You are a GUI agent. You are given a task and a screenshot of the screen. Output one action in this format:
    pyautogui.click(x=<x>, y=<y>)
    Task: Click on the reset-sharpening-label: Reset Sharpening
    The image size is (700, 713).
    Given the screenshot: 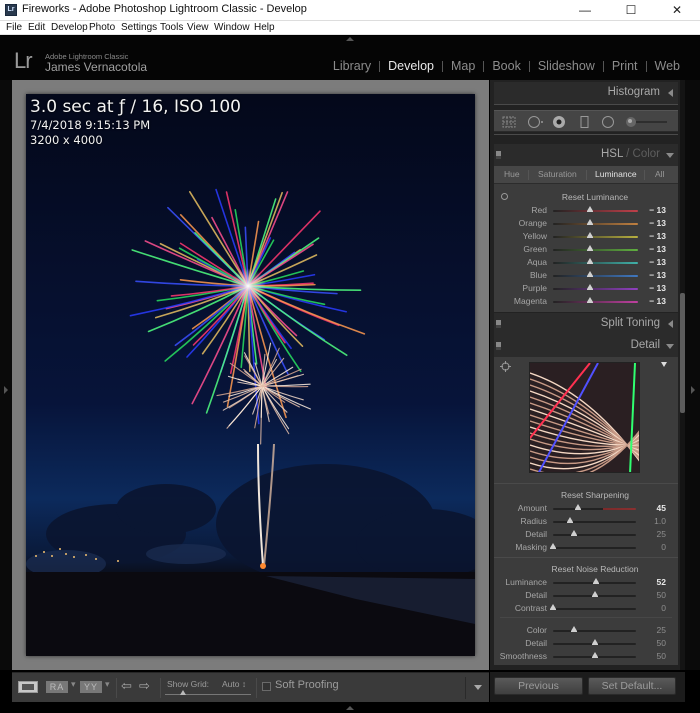 What is the action you would take?
    pyautogui.click(x=595, y=495)
    